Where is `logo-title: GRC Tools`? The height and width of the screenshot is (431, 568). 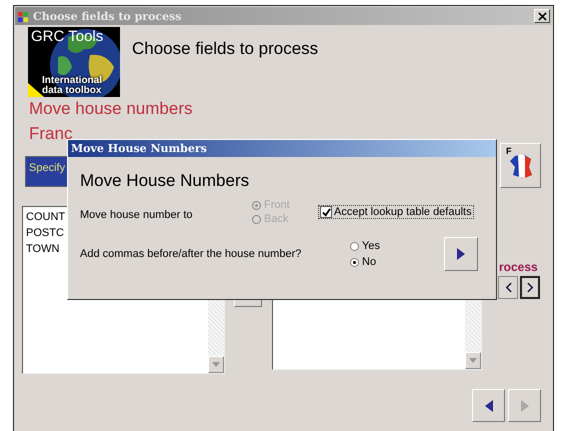
logo-title: GRC Tools is located at coordinates (67, 36).